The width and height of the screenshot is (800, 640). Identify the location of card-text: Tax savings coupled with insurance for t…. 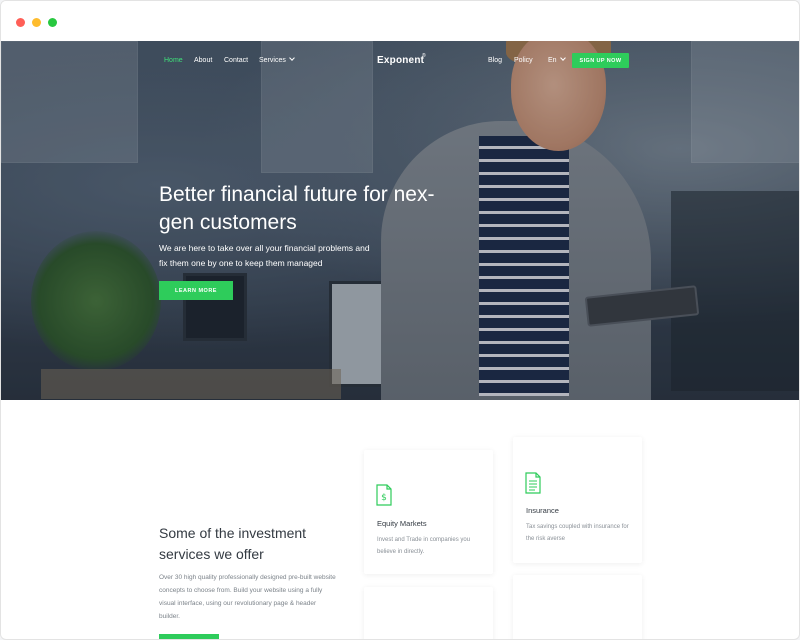
(577, 533).